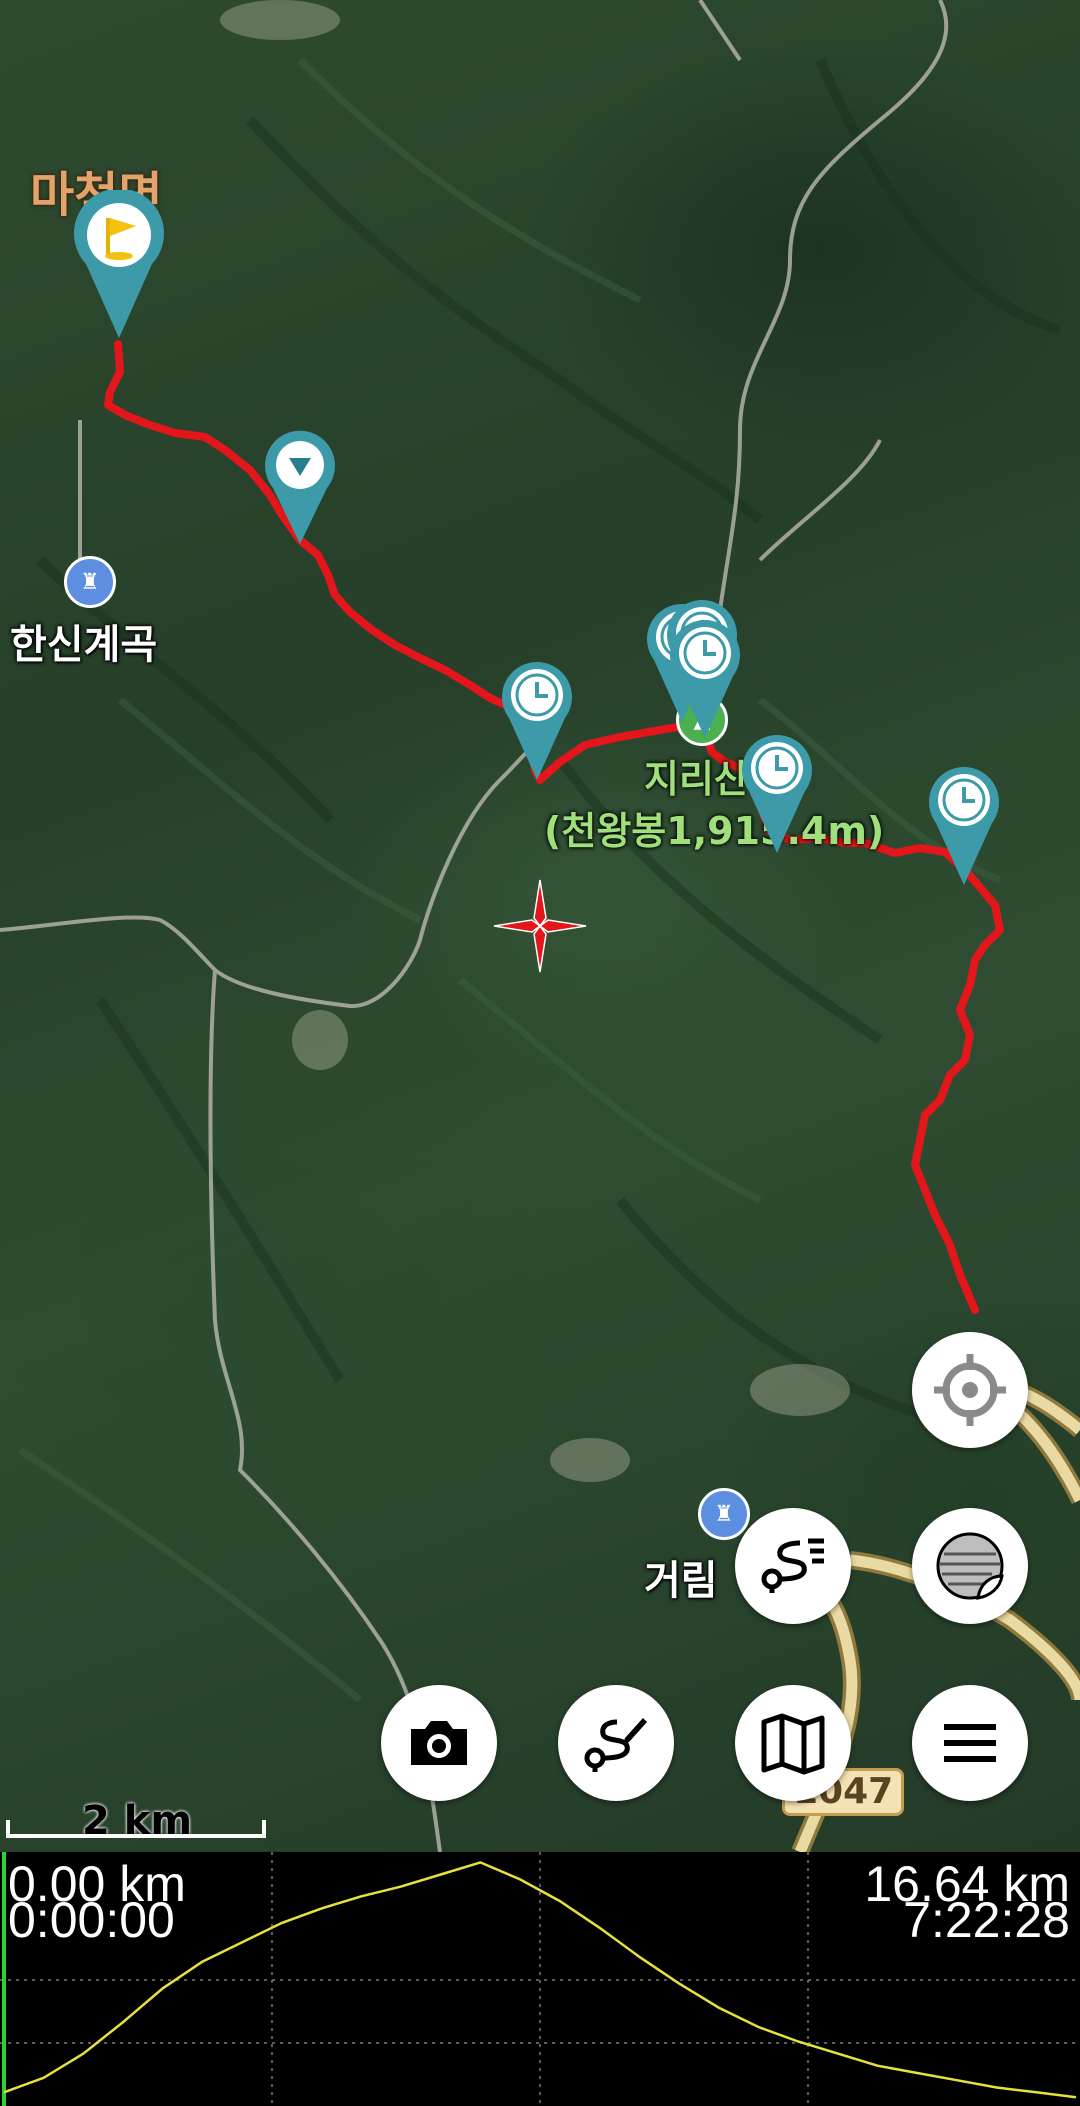 The width and height of the screenshot is (1080, 2106). What do you see at coordinates (540, 1979) in the screenshot?
I see `elevation-profile-panel: 0.00 km 0:00:00 16.64 km 7:22:28` at bounding box center [540, 1979].